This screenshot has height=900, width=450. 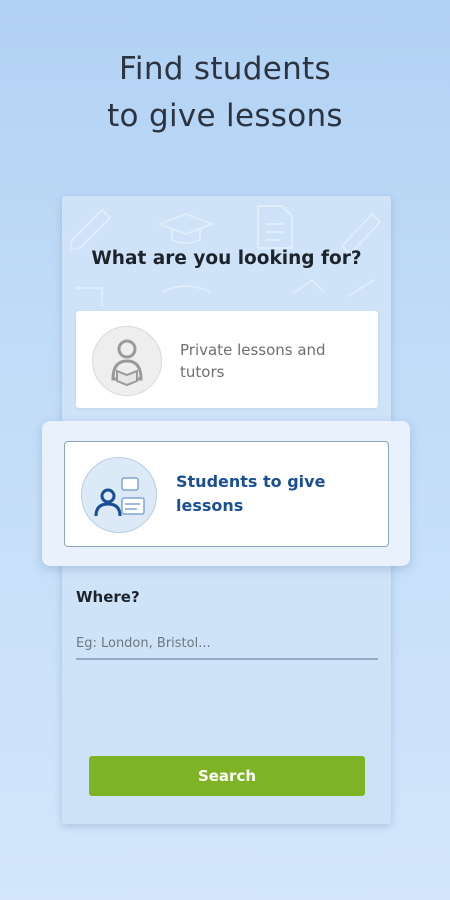 I want to click on search-button: Search, so click(x=227, y=776).